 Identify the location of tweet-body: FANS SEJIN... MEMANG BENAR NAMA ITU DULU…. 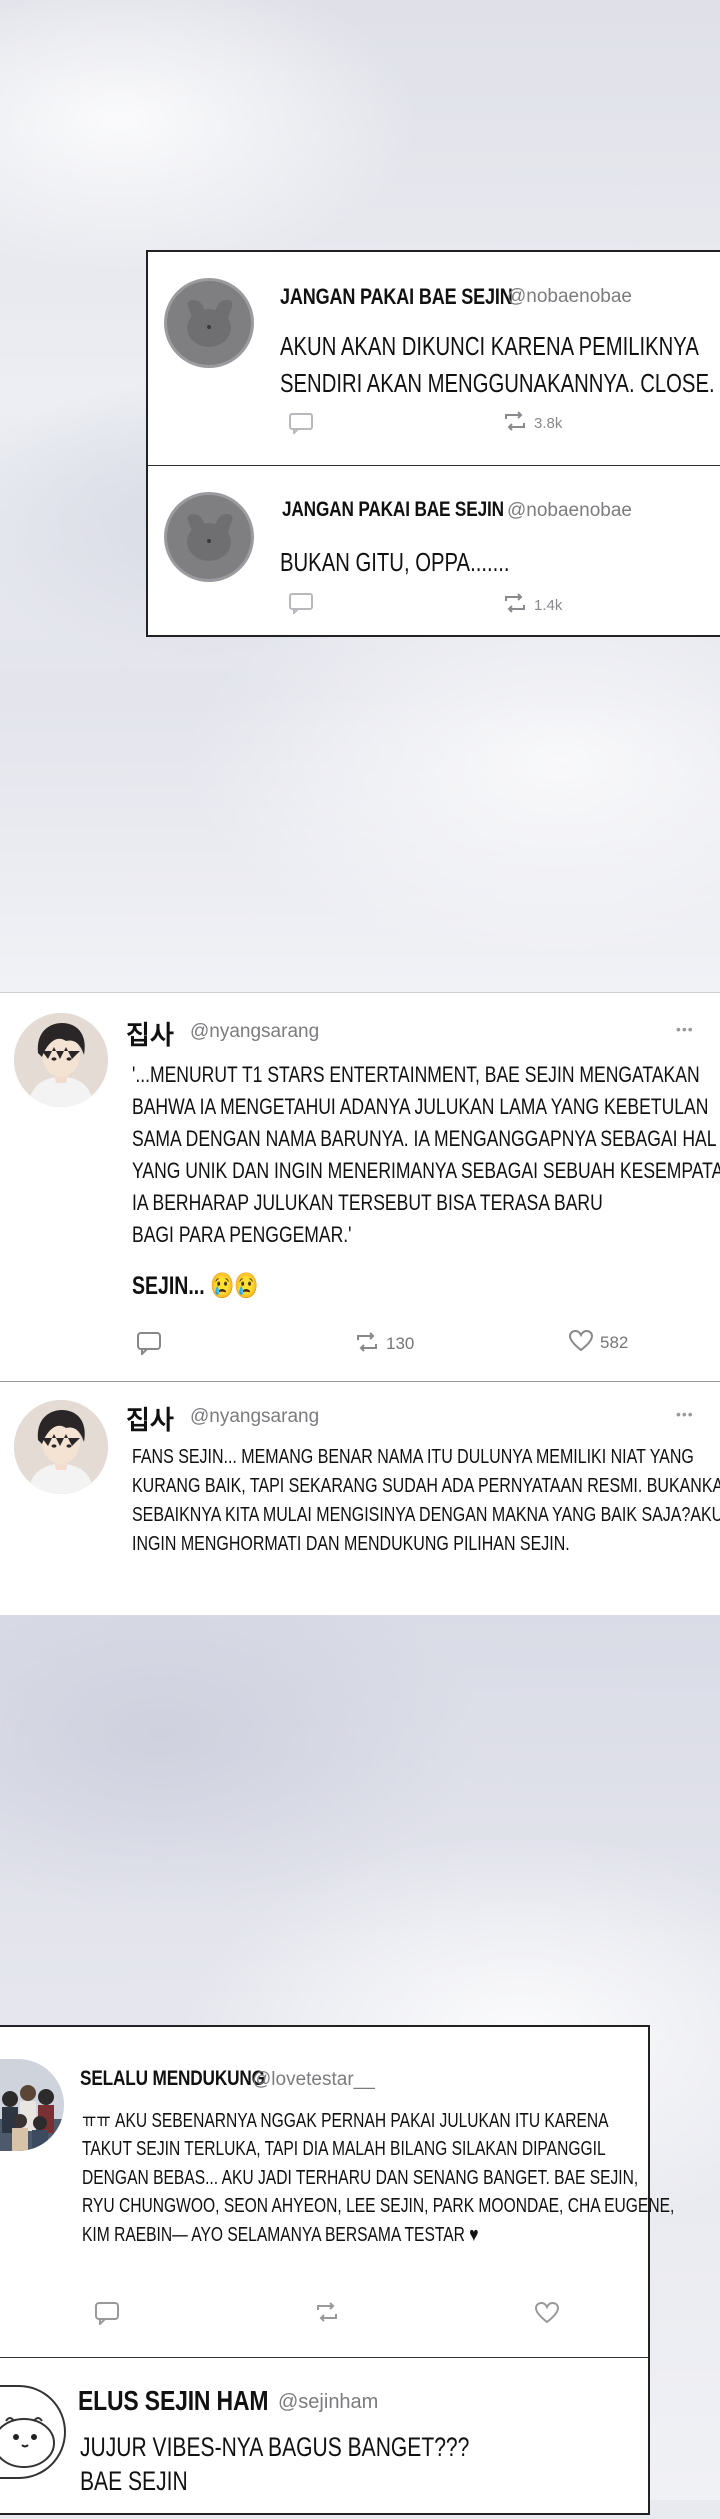
(426, 1500).